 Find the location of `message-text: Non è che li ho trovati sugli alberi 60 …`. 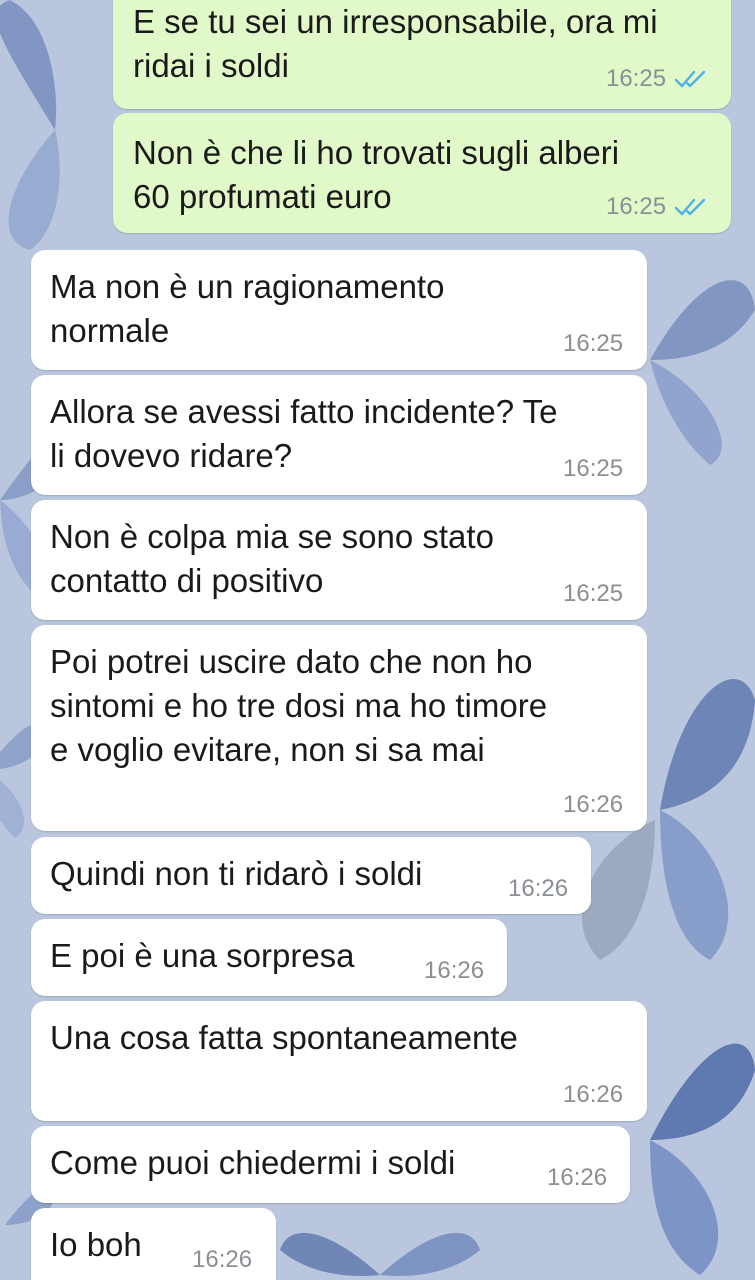

message-text: Non è che li ho trovati sugli alberi 60 … is located at coordinates (376, 174).